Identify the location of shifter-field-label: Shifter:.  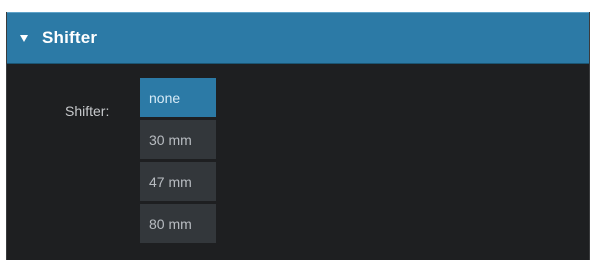
(87, 111).